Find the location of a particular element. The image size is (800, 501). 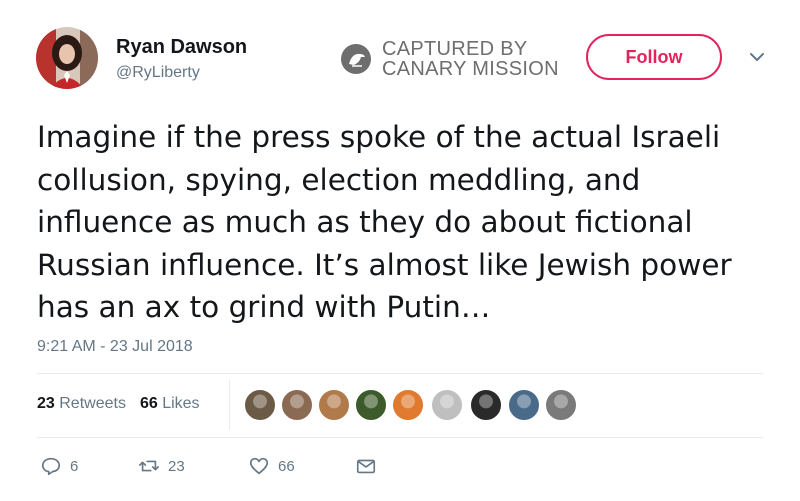

likes-count: 66 is located at coordinates (148, 403).